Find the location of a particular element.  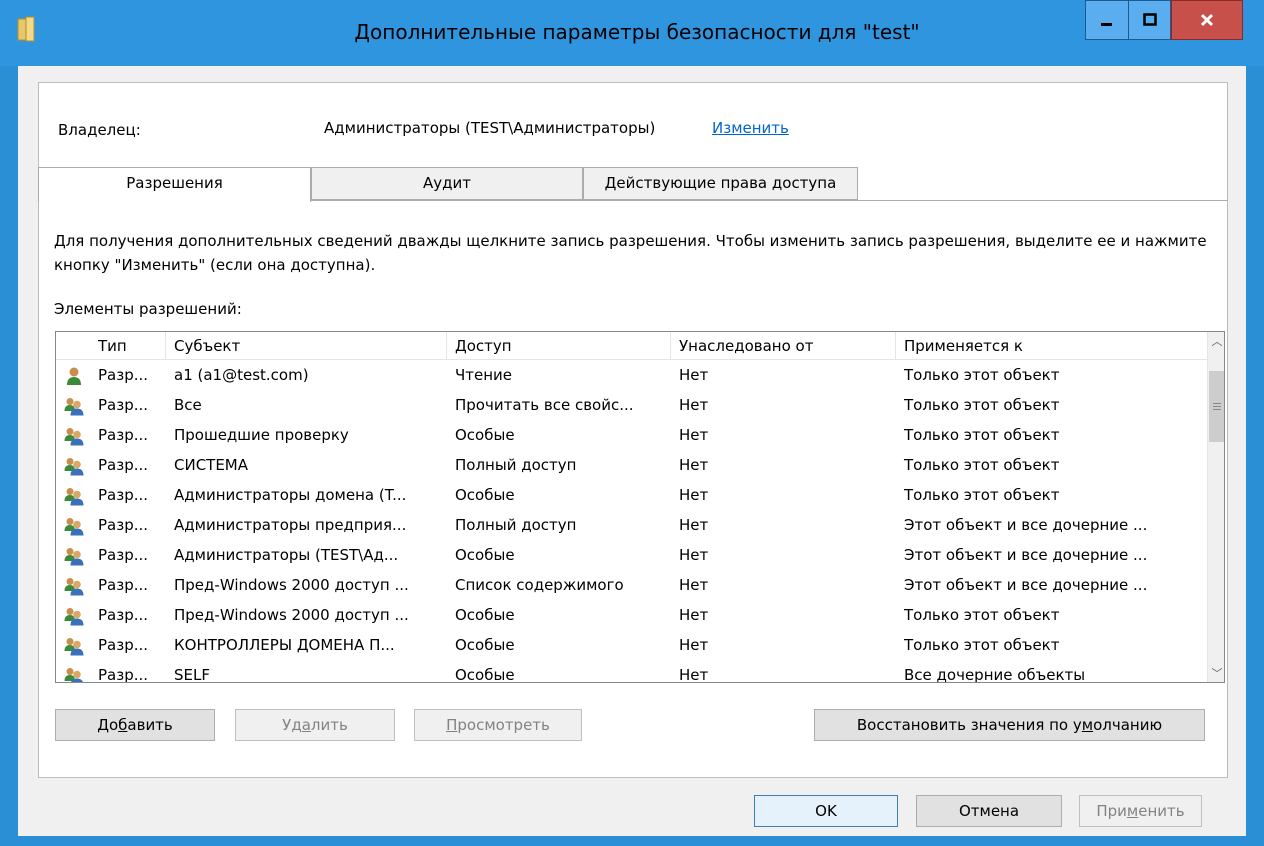

remove-button: Удалить is located at coordinates (315, 725).